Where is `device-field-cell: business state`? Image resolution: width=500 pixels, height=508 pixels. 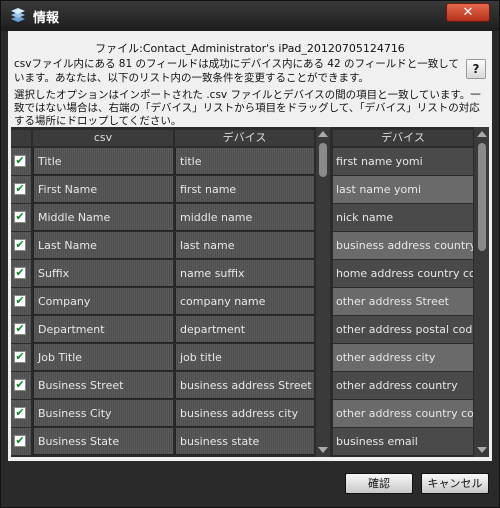
device-field-cell: business state is located at coordinates (244, 441).